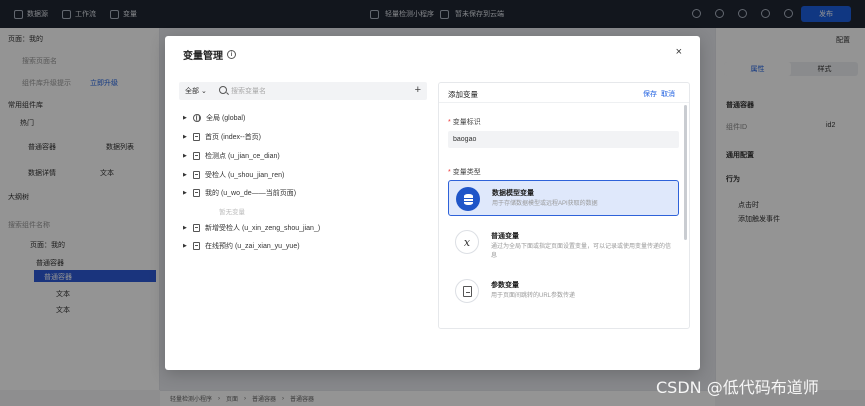  Describe the element at coordinates (505, 236) in the screenshot. I see `type-name: 普通变量` at that location.